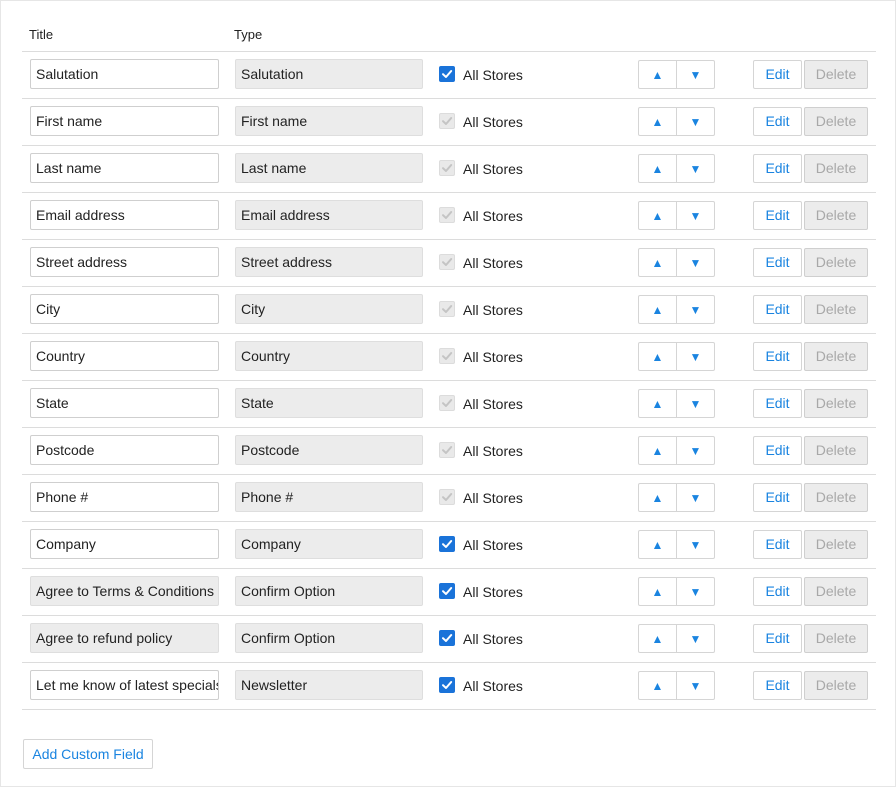 The image size is (896, 787). I want to click on title-input: Last name, so click(124, 168).